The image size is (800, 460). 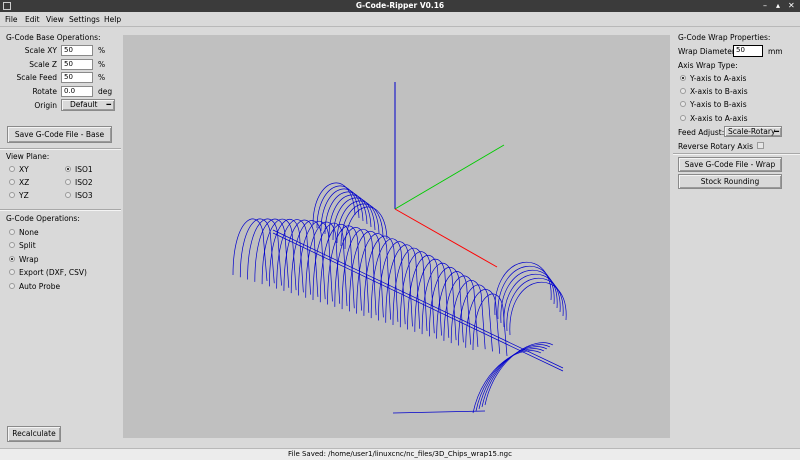 What do you see at coordinates (538, 308) in the screenshot?
I see `toolpath-heart` at bounding box center [538, 308].